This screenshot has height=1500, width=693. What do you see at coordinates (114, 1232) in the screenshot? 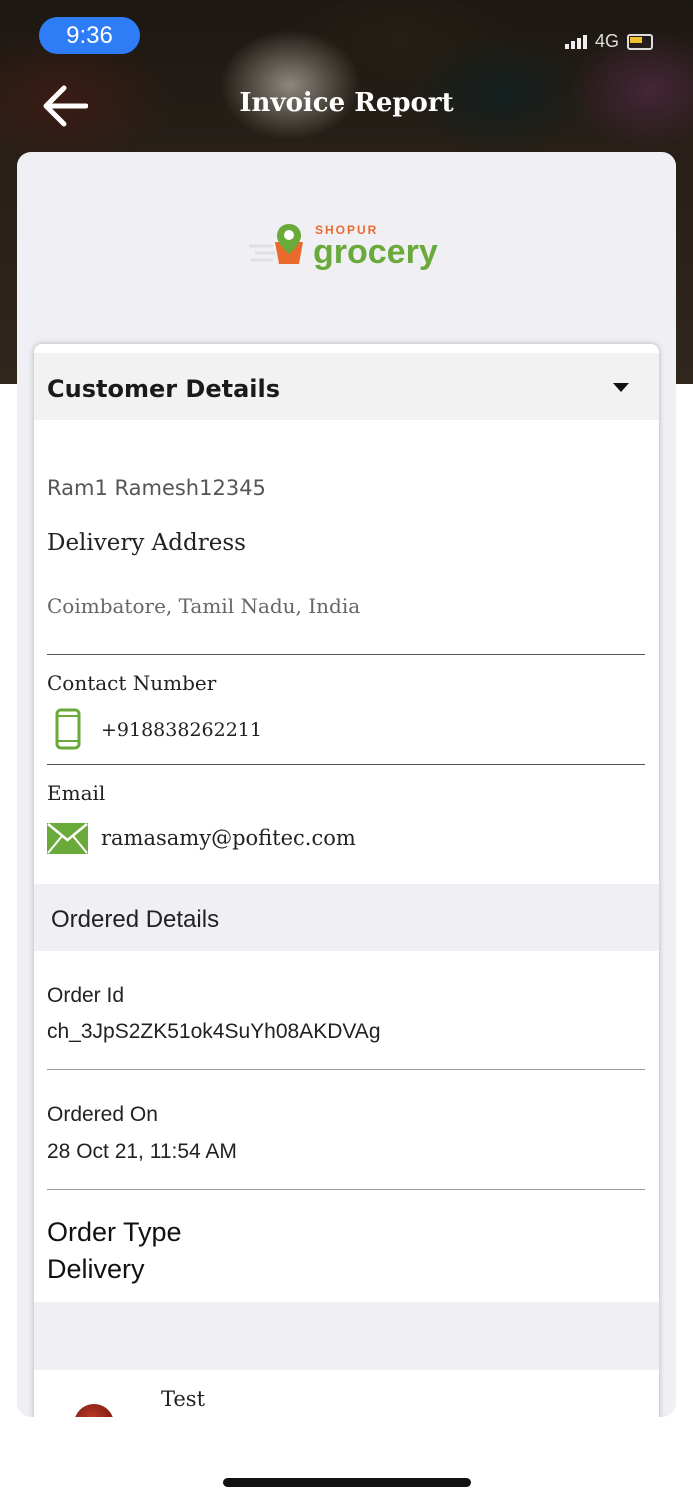
I see `order-type-label: Order Type` at bounding box center [114, 1232].